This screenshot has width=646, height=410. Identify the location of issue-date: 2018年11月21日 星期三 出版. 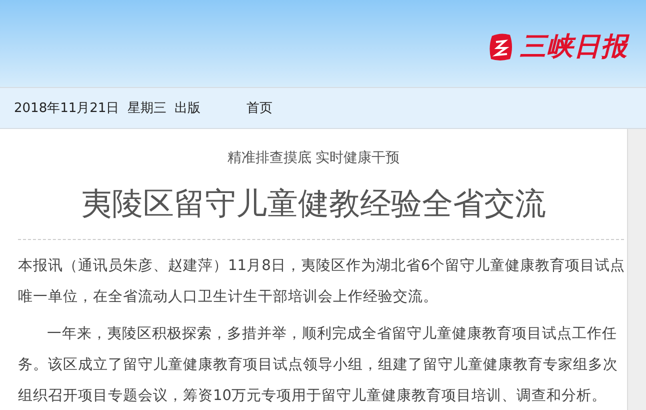
(107, 108).